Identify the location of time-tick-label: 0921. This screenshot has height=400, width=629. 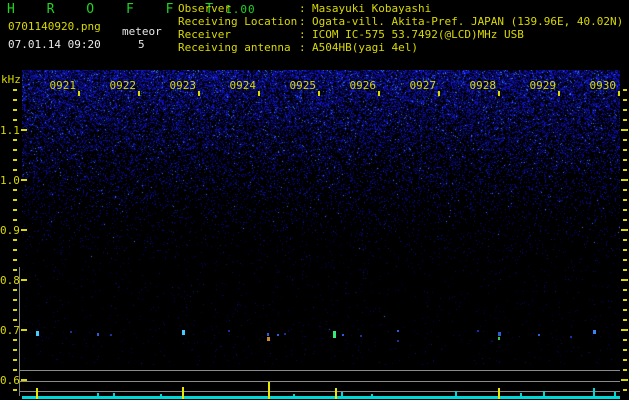
(63, 85).